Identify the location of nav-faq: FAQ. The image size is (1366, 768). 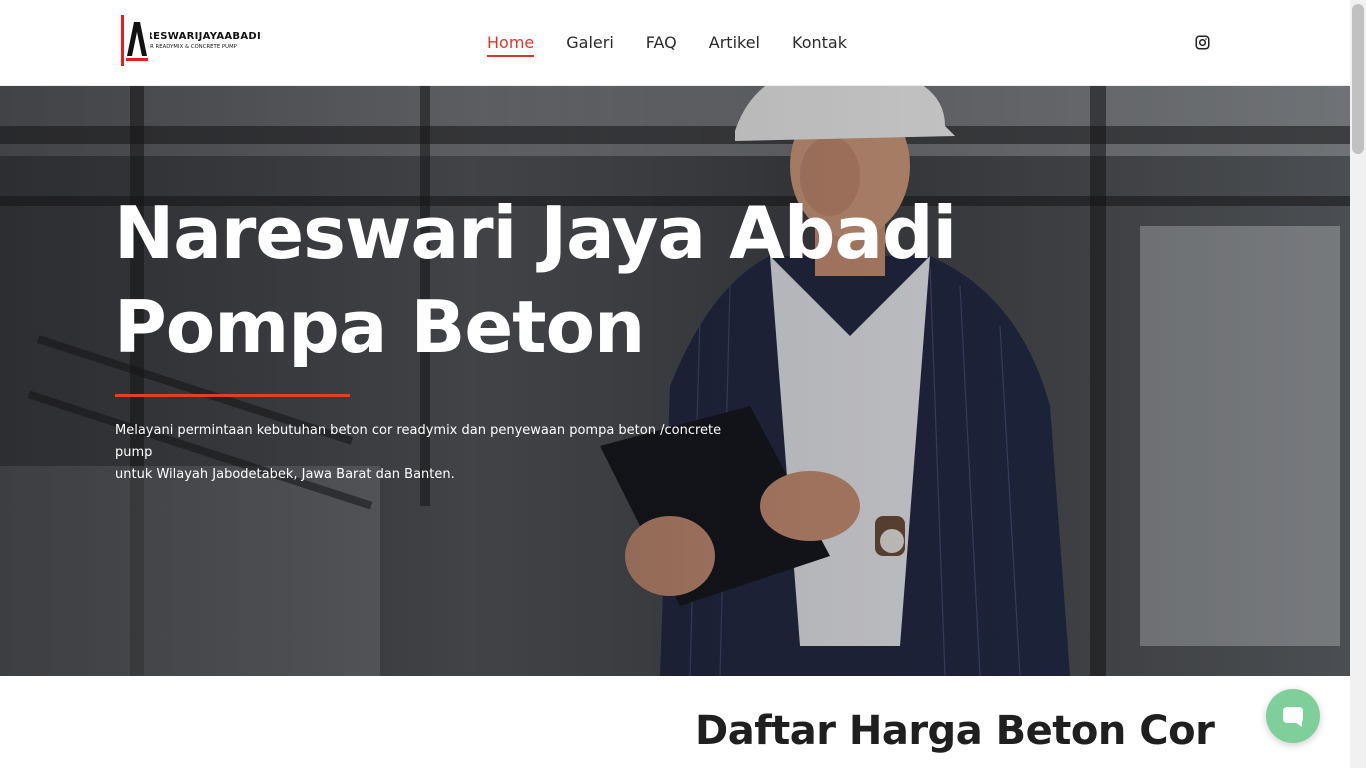
(661, 43).